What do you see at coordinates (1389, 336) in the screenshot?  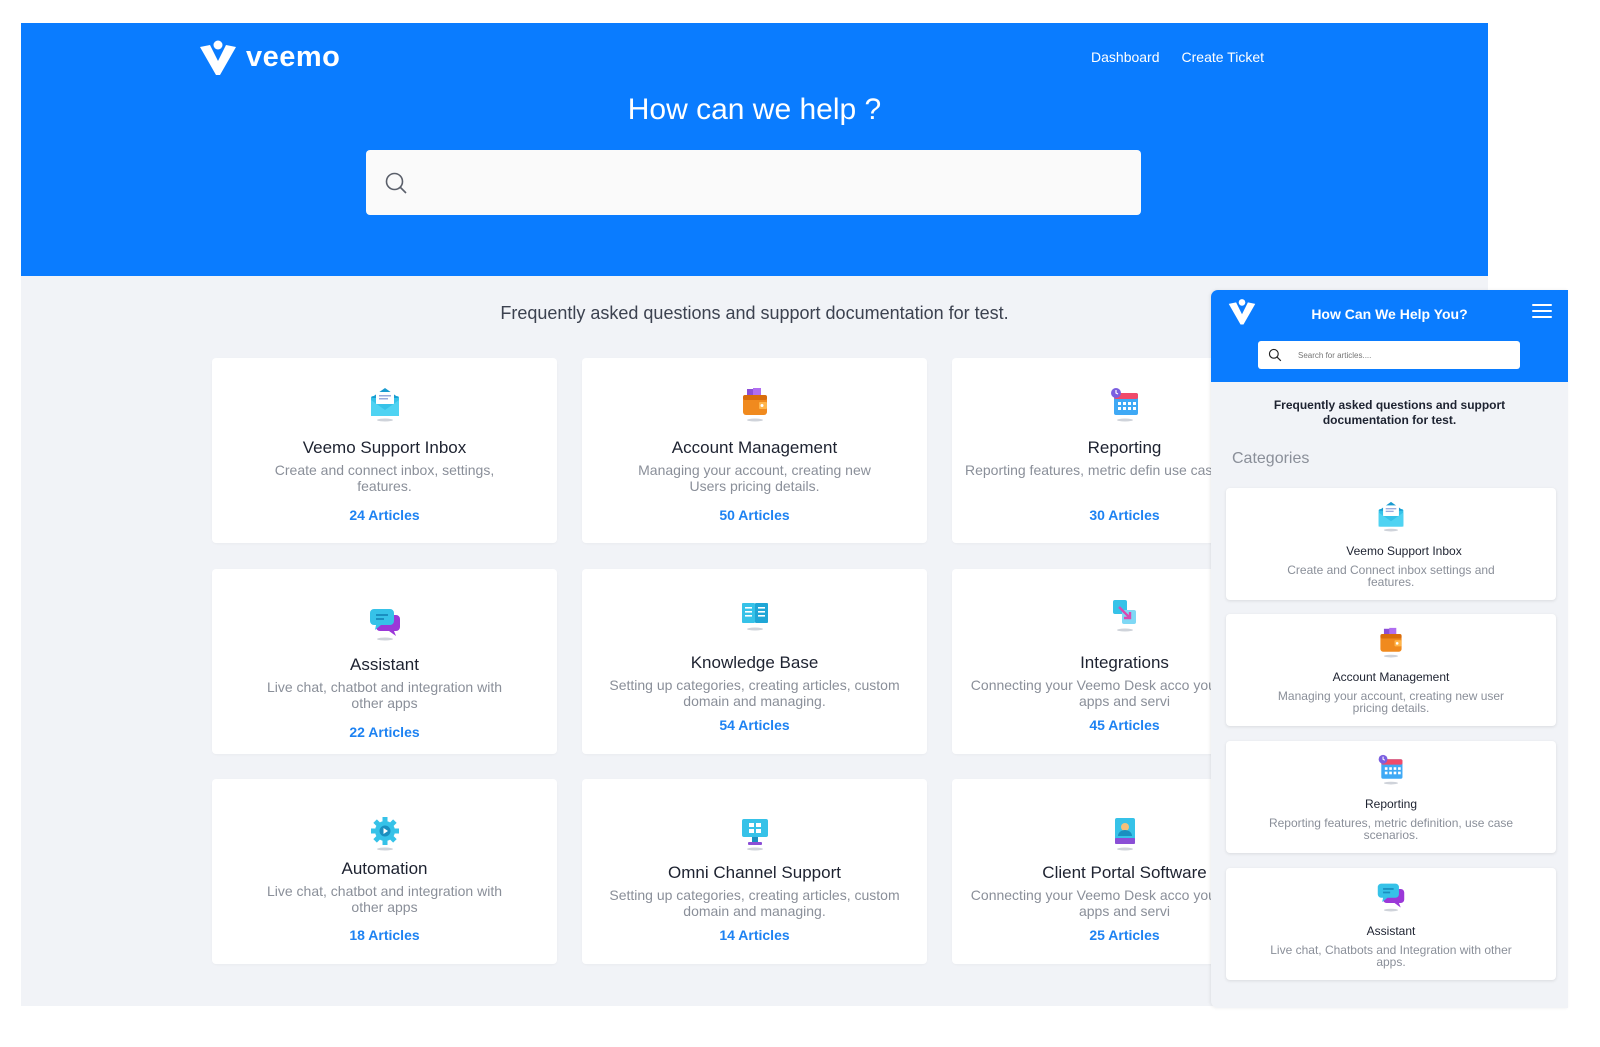 I see `mobile-hero-banner: How Can We Help You?` at bounding box center [1389, 336].